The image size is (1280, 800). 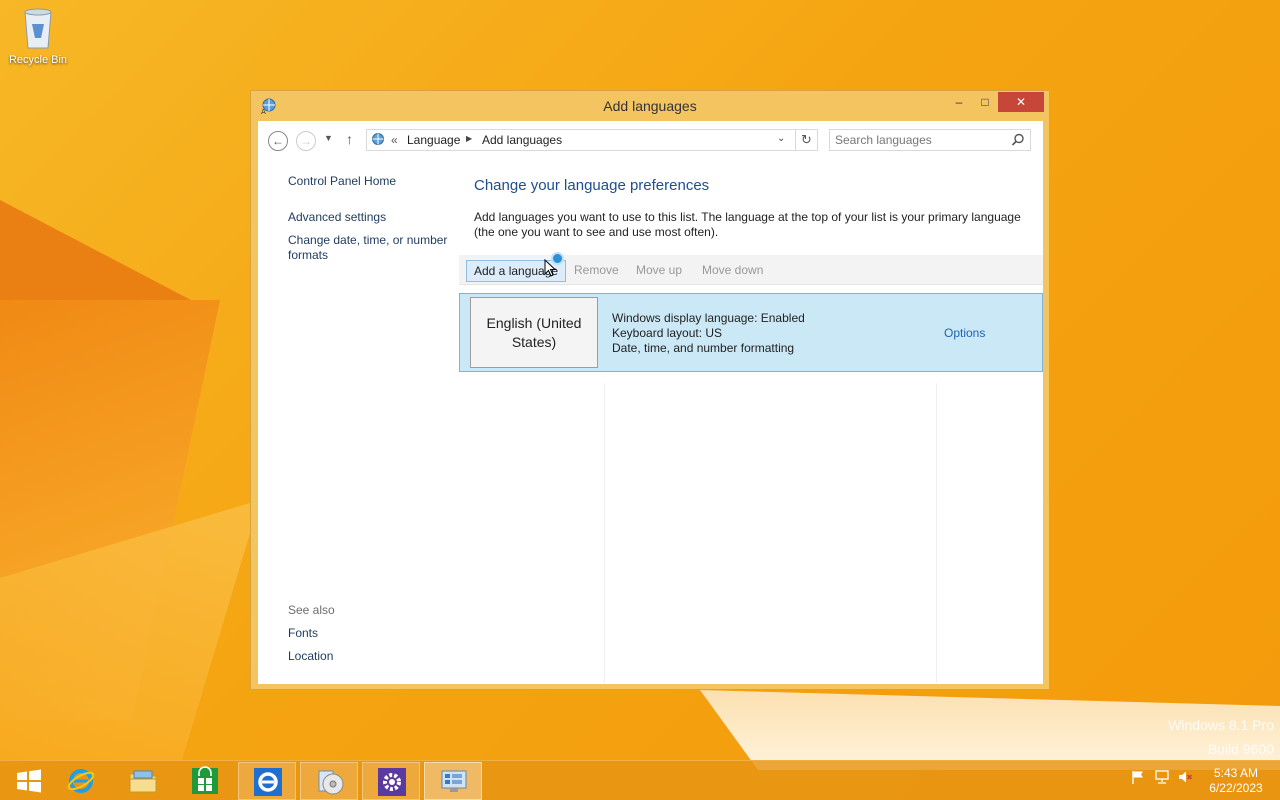 What do you see at coordinates (1236, 773) in the screenshot?
I see `clock-time: 5:43 AM` at bounding box center [1236, 773].